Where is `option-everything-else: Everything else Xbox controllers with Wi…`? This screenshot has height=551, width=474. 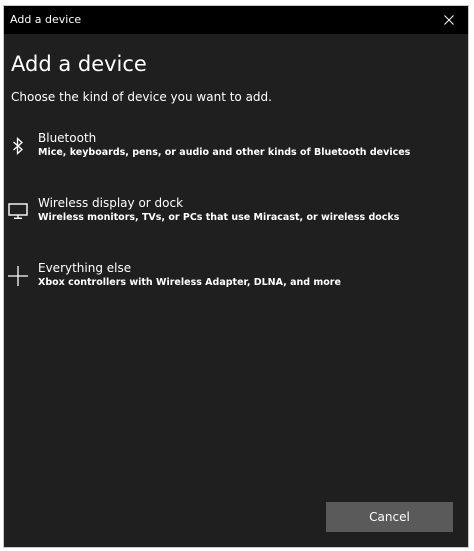
option-everything-else: Everything else Xbox controllers with Wi… is located at coordinates (236, 284).